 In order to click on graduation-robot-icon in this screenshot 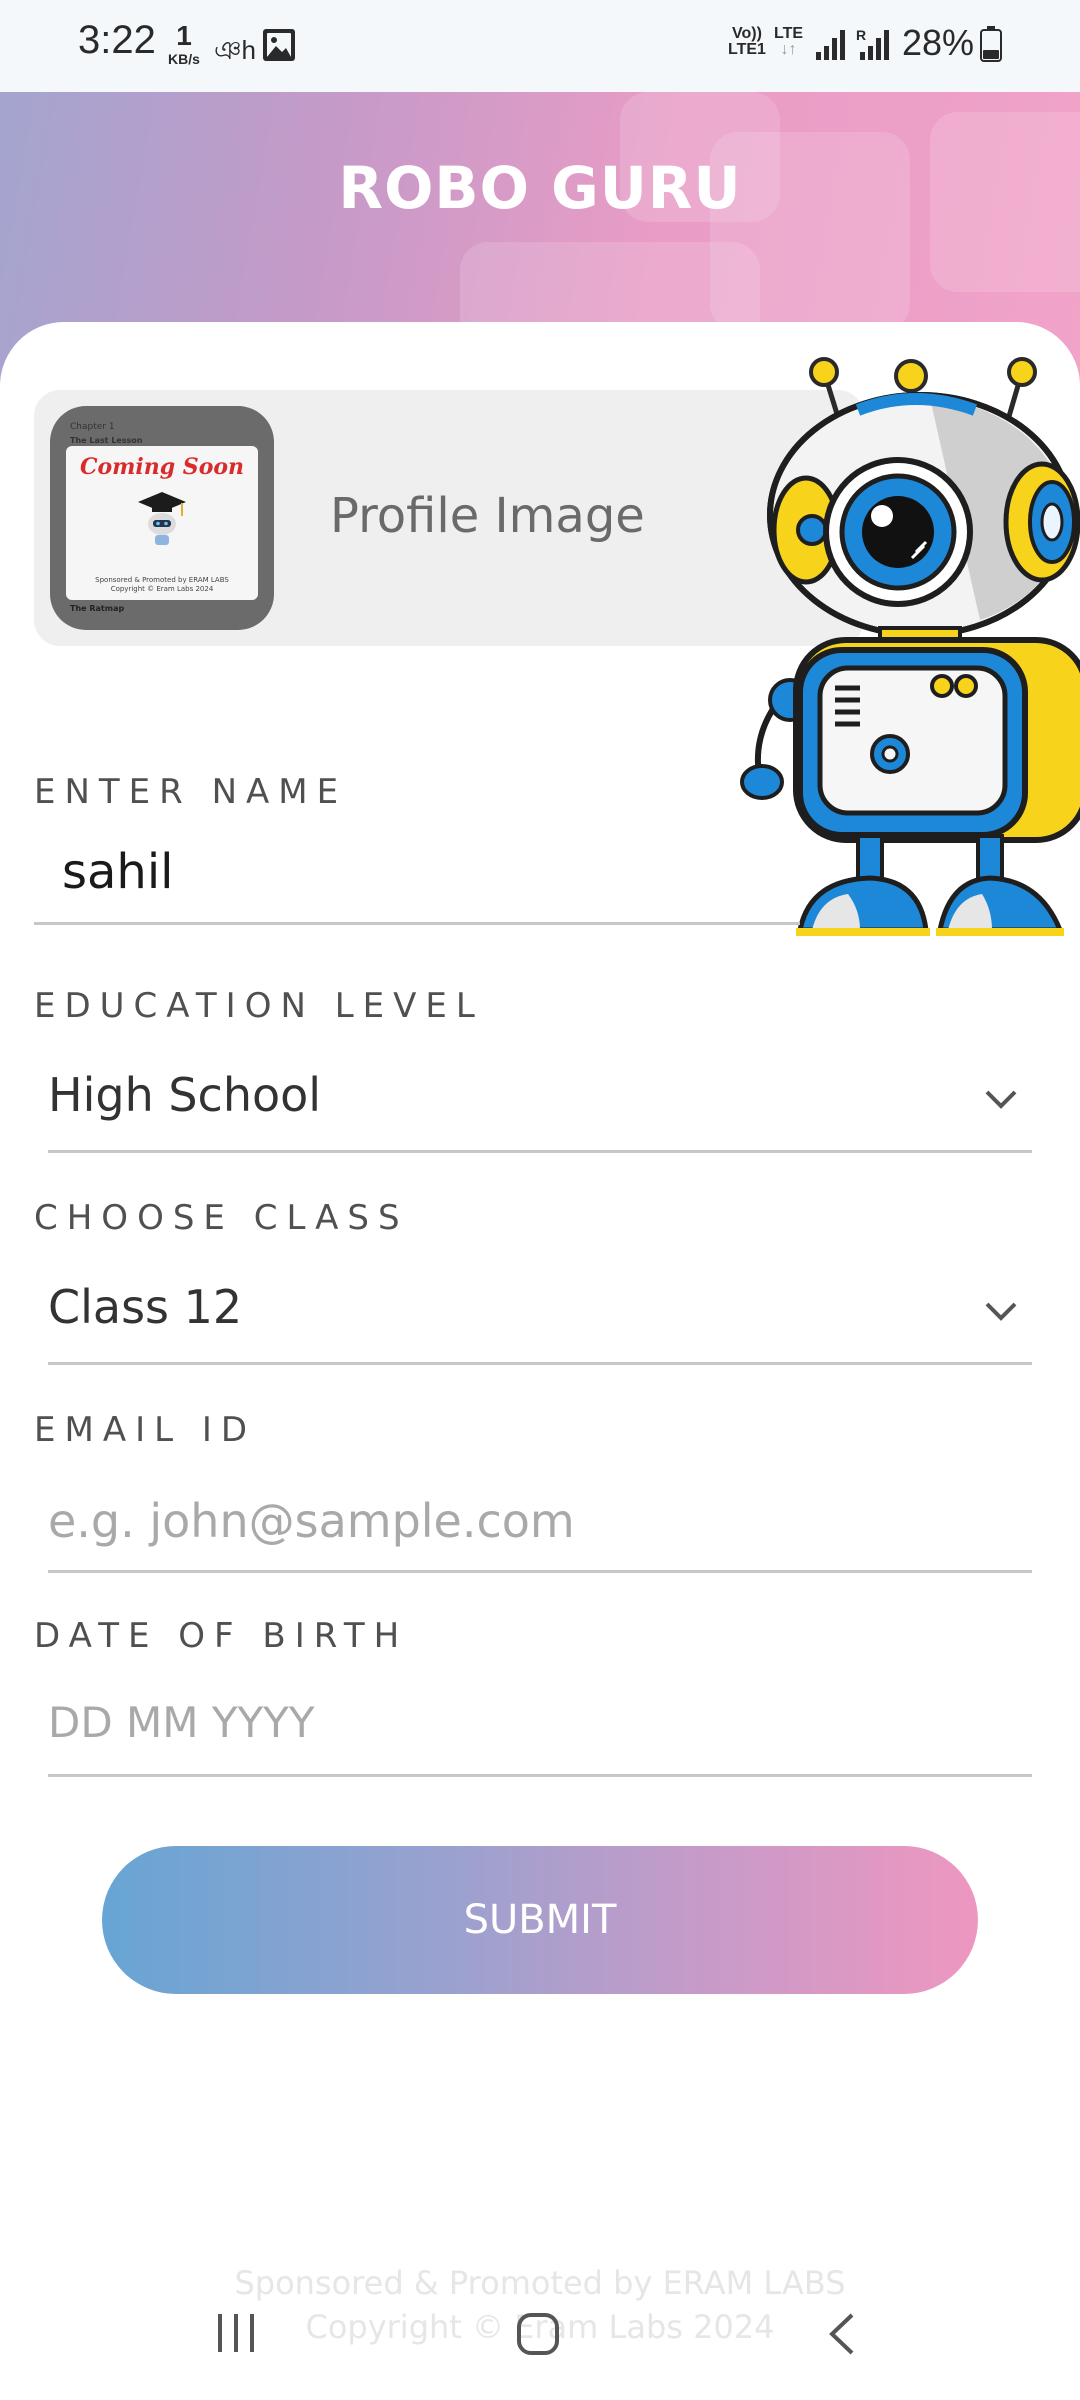, I will do `click(162, 518)`.